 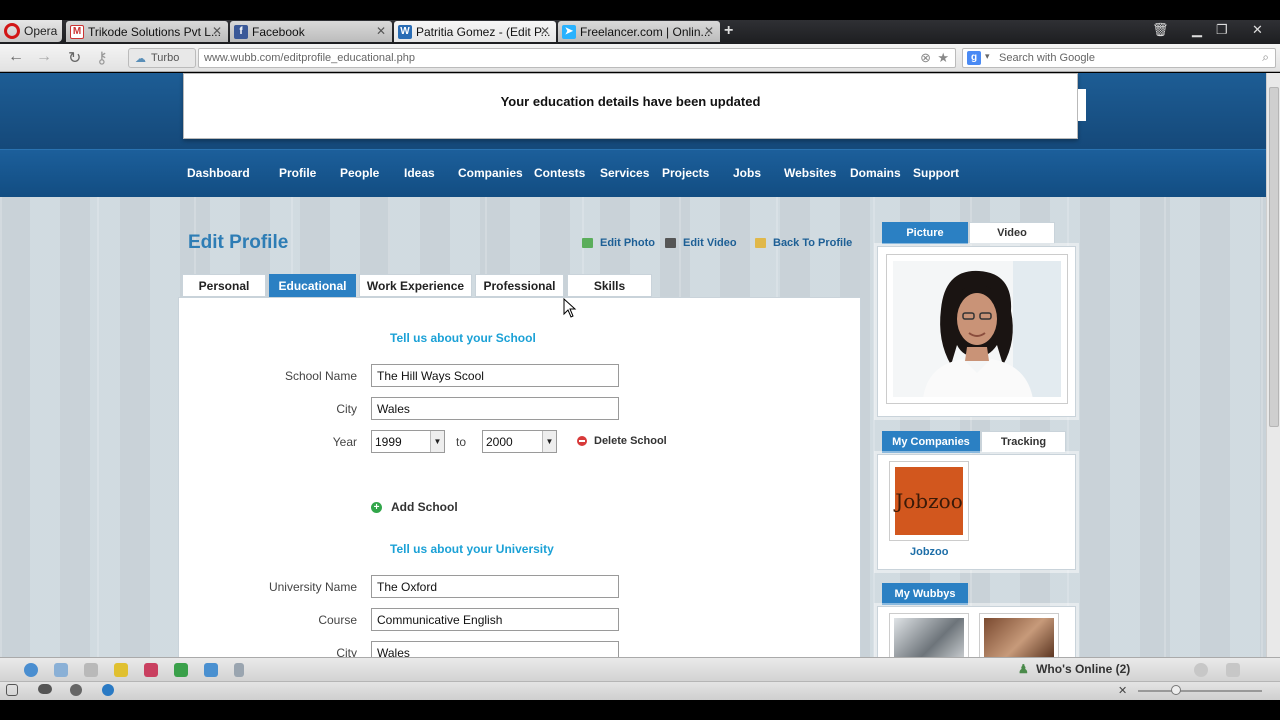 What do you see at coordinates (77, 31) in the screenshot?
I see `gmail-icon: M` at bounding box center [77, 31].